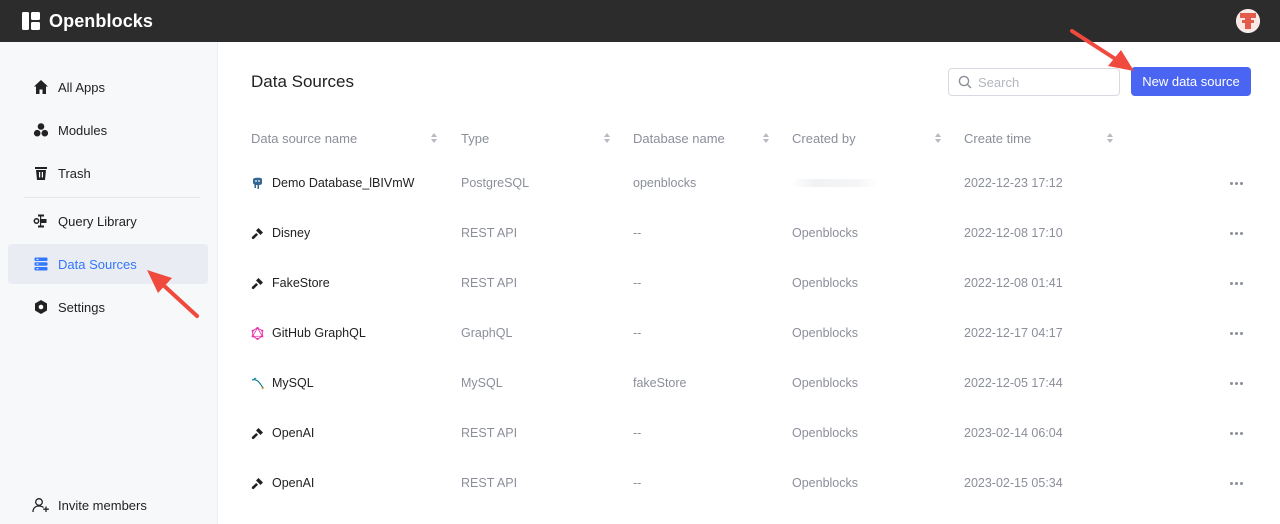 Image resolution: width=1280 pixels, height=524 pixels. What do you see at coordinates (344, 138) in the screenshot?
I see `column-header-name: Data source name` at bounding box center [344, 138].